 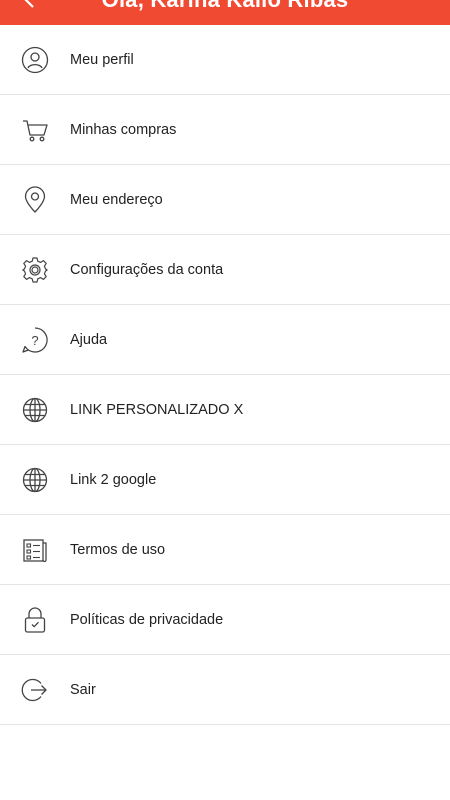 I want to click on menu-item-label: Minhas compras, so click(x=123, y=129).